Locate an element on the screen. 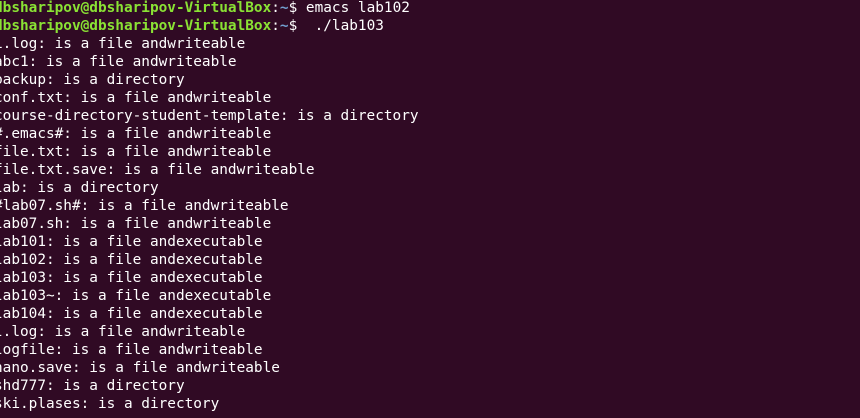 The height and width of the screenshot is (418, 860). output-line: abc1: is a file andwriteable is located at coordinates (118, 62).